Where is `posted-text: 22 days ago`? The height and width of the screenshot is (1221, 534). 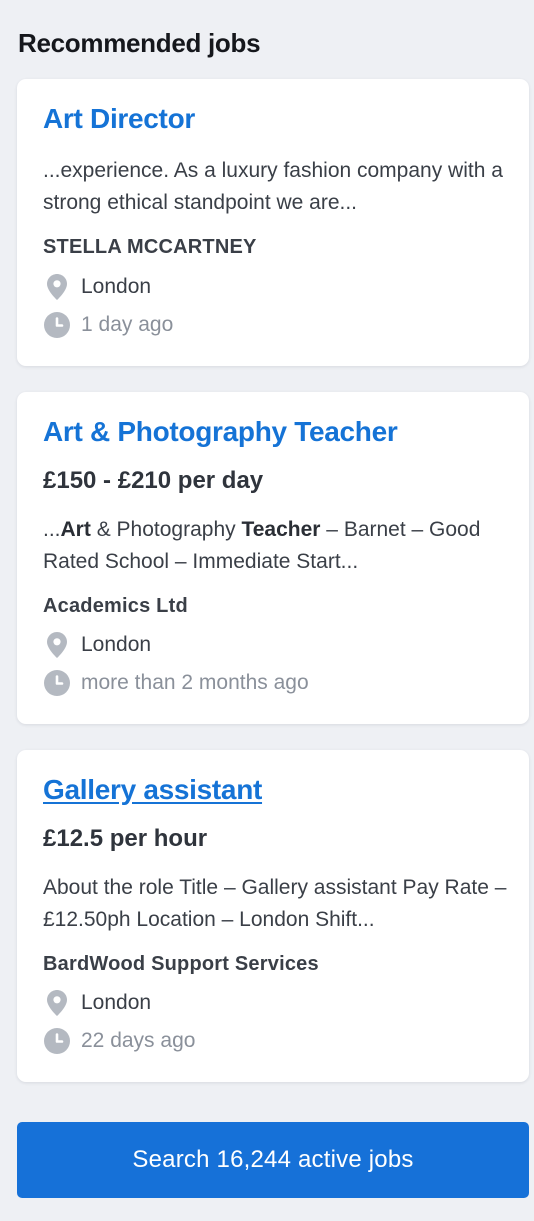 posted-text: 22 days ago is located at coordinates (138, 1040).